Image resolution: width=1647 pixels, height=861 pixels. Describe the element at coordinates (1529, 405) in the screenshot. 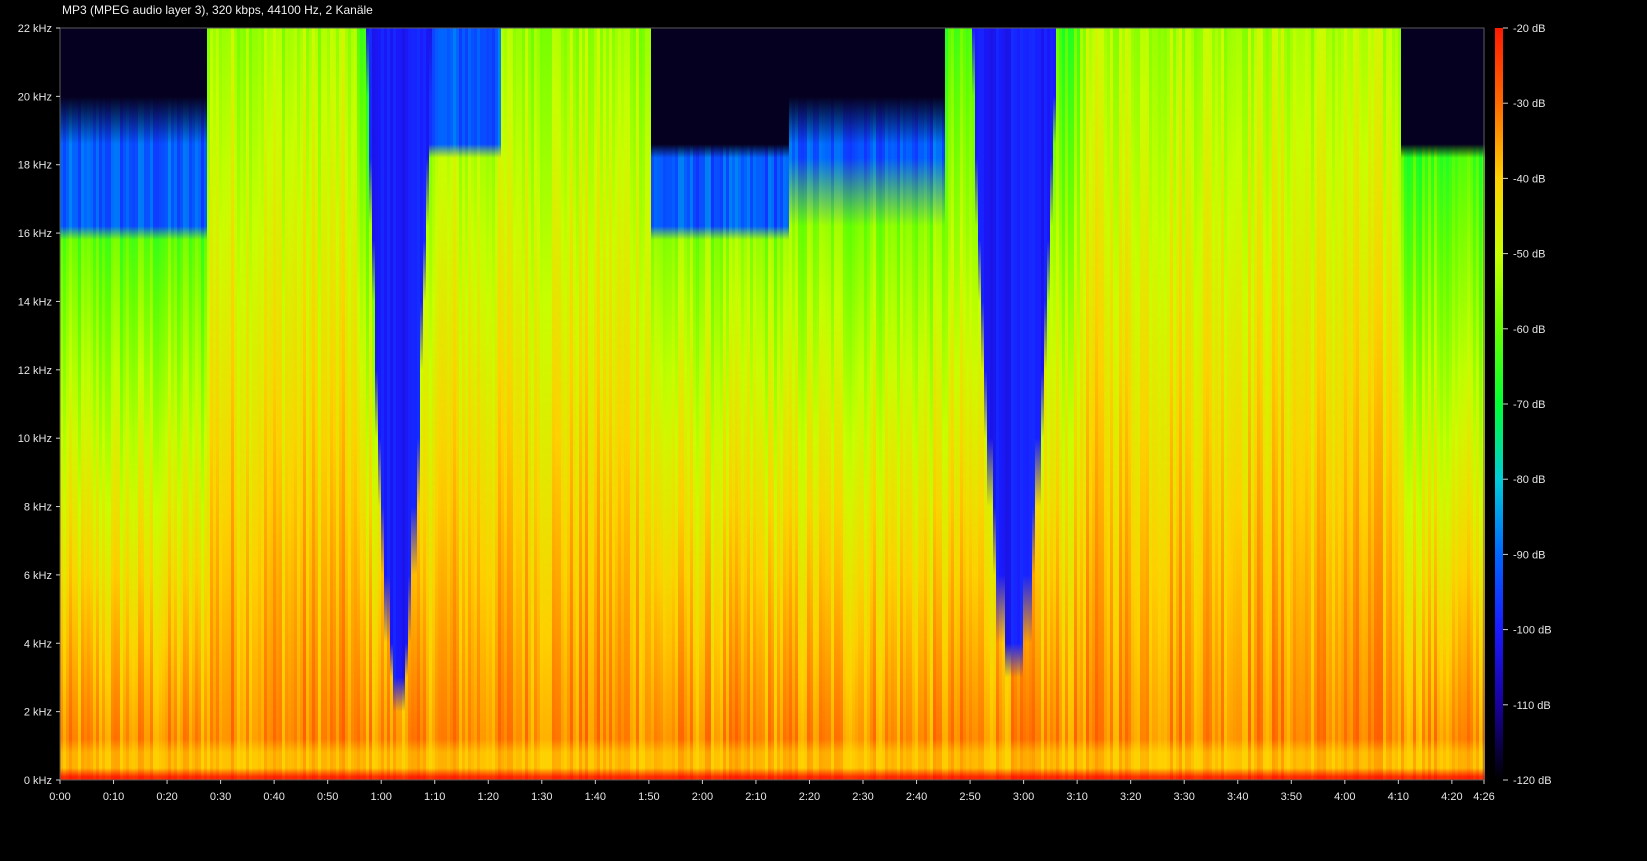

I see `colorbar-tick-label: -70 dB` at that location.